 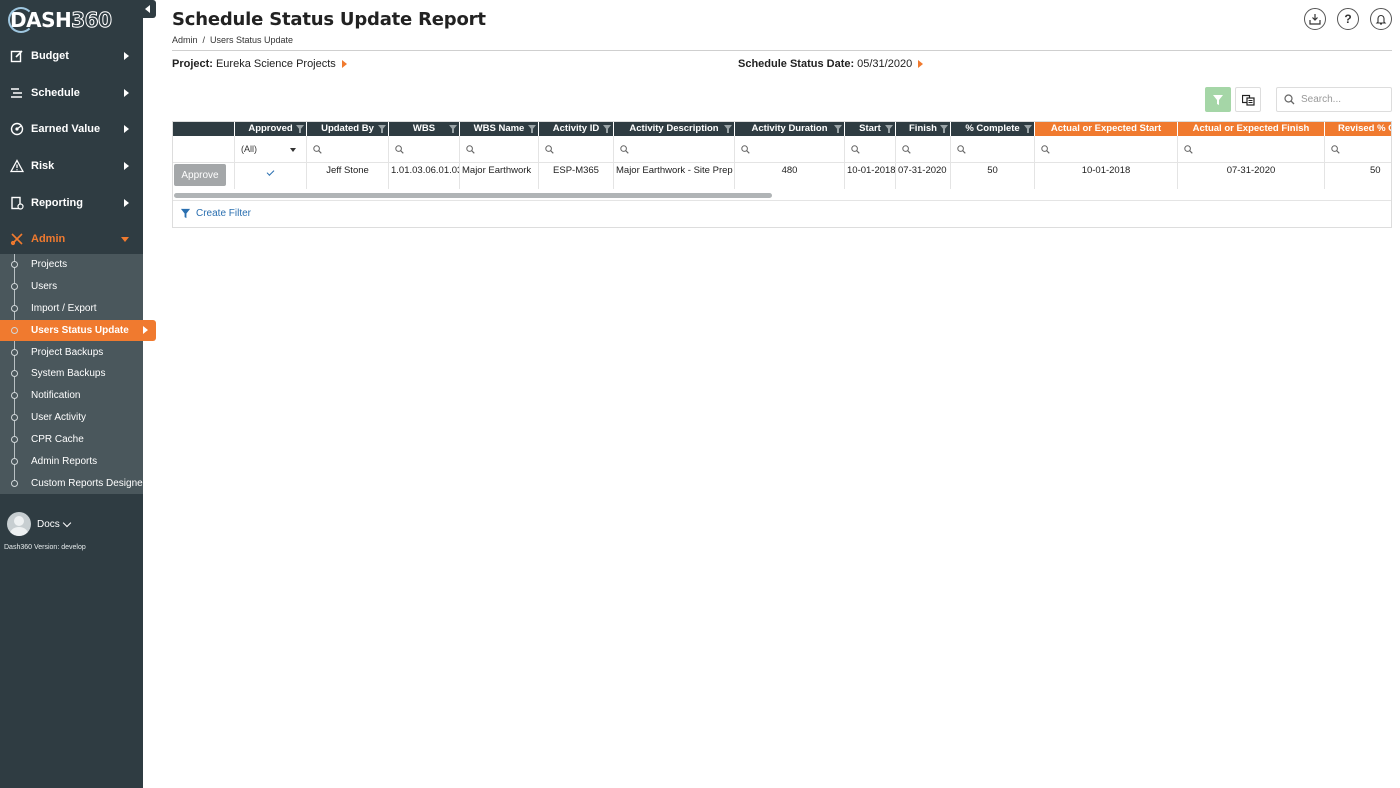 I want to click on nav-risk: Risk, so click(x=71, y=166).